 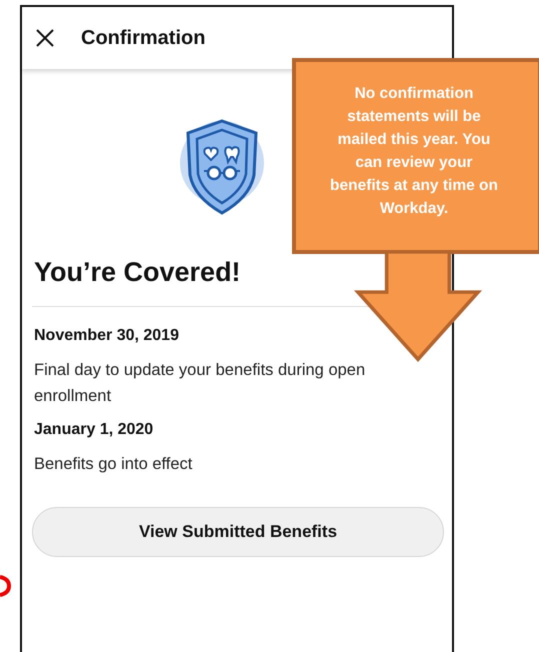 I want to click on event-description: Benefits go into effect, so click(x=114, y=464).